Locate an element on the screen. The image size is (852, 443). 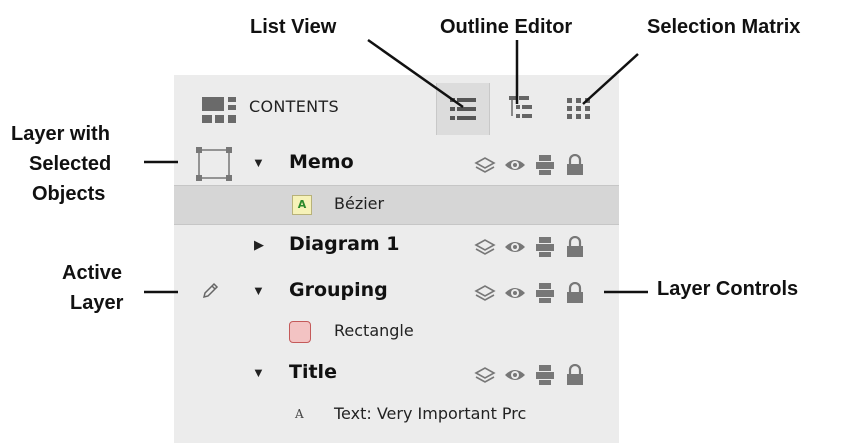
pencil-icon is located at coordinates (210, 291).